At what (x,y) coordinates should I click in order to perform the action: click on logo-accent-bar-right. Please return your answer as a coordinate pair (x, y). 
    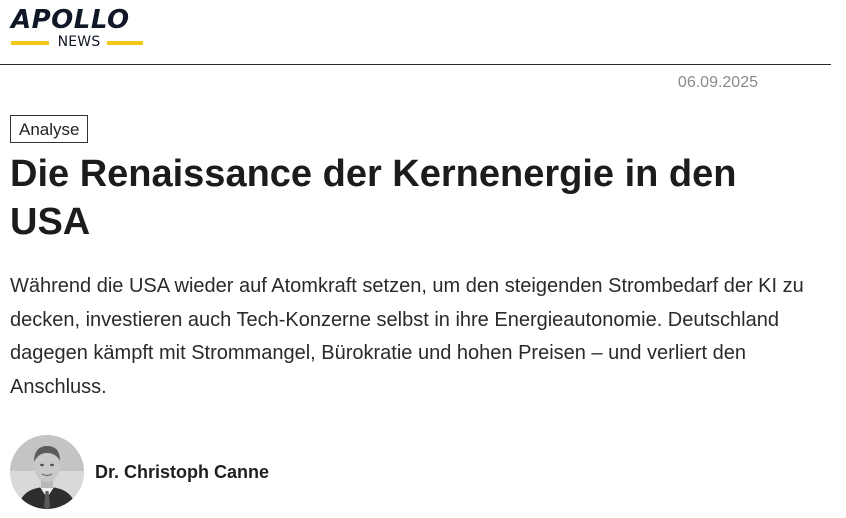
    Looking at the image, I should click on (125, 43).